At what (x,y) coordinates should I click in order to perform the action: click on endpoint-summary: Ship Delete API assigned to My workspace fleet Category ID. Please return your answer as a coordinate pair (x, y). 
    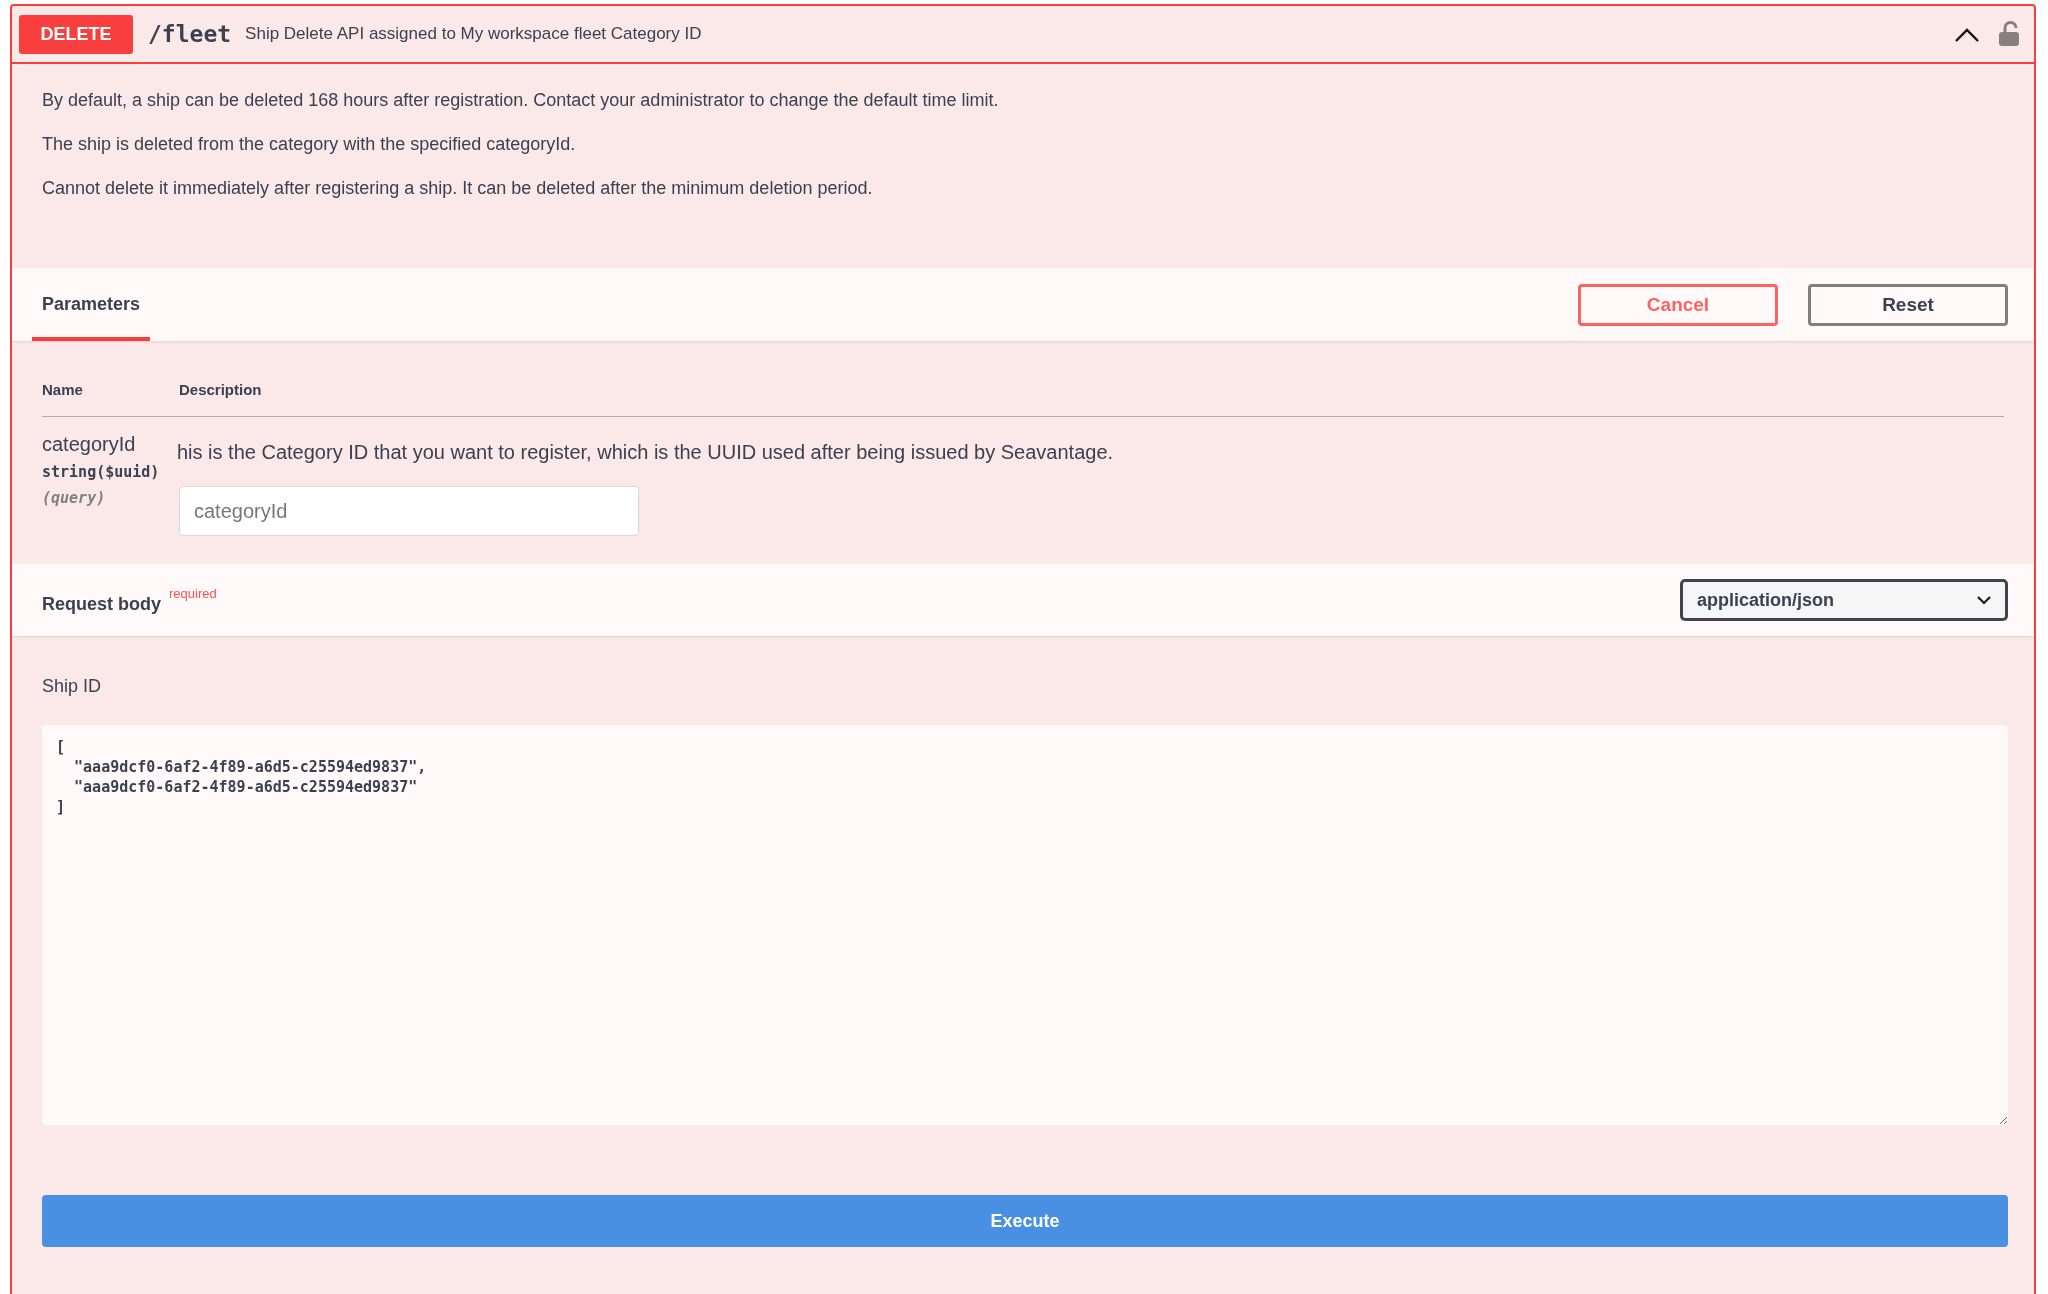
    Looking at the image, I should click on (473, 34).